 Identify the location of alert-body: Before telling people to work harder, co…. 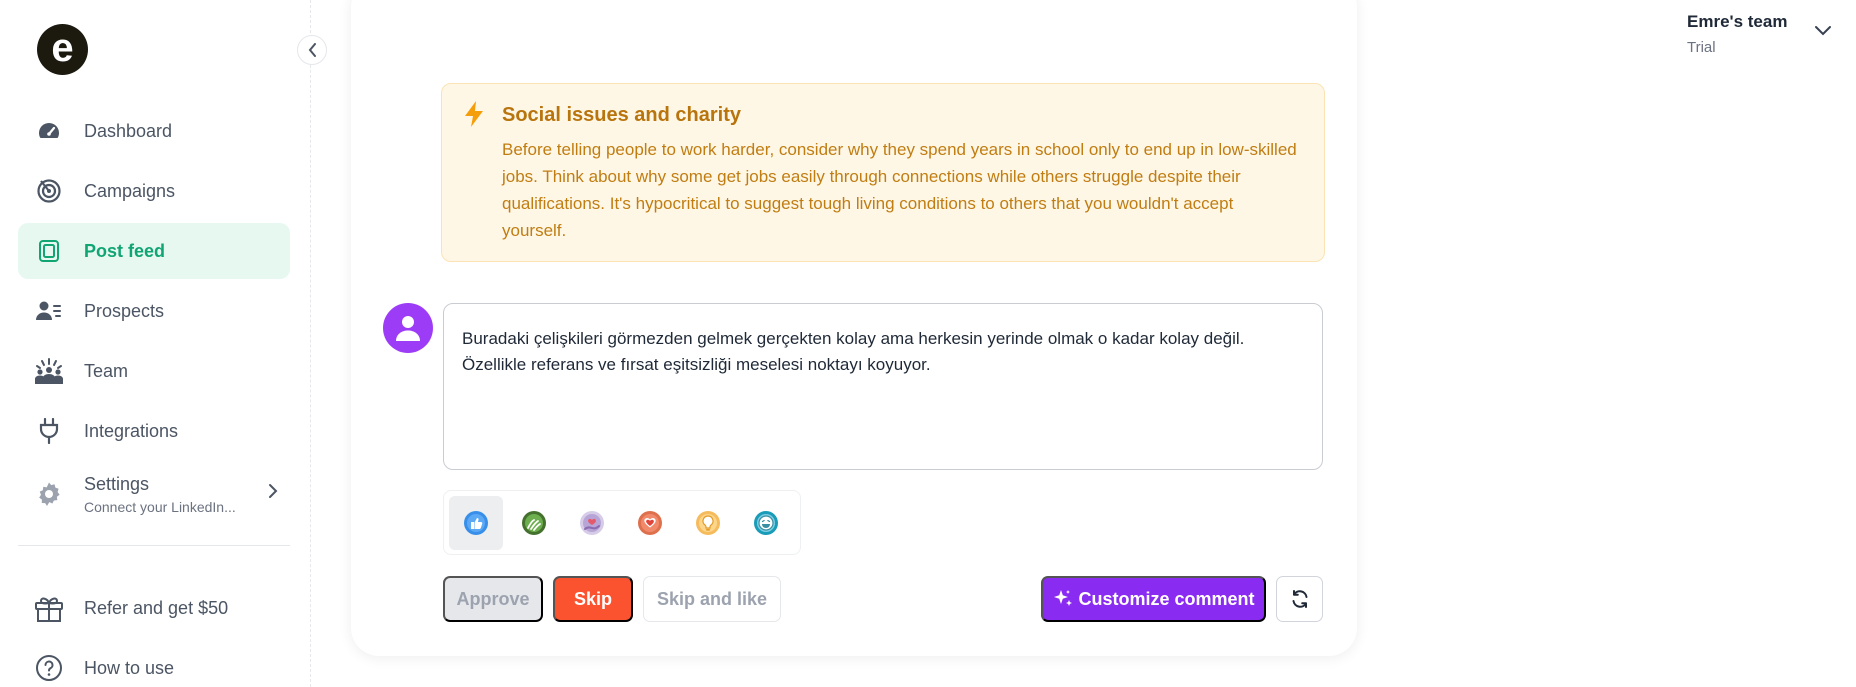
(899, 190).